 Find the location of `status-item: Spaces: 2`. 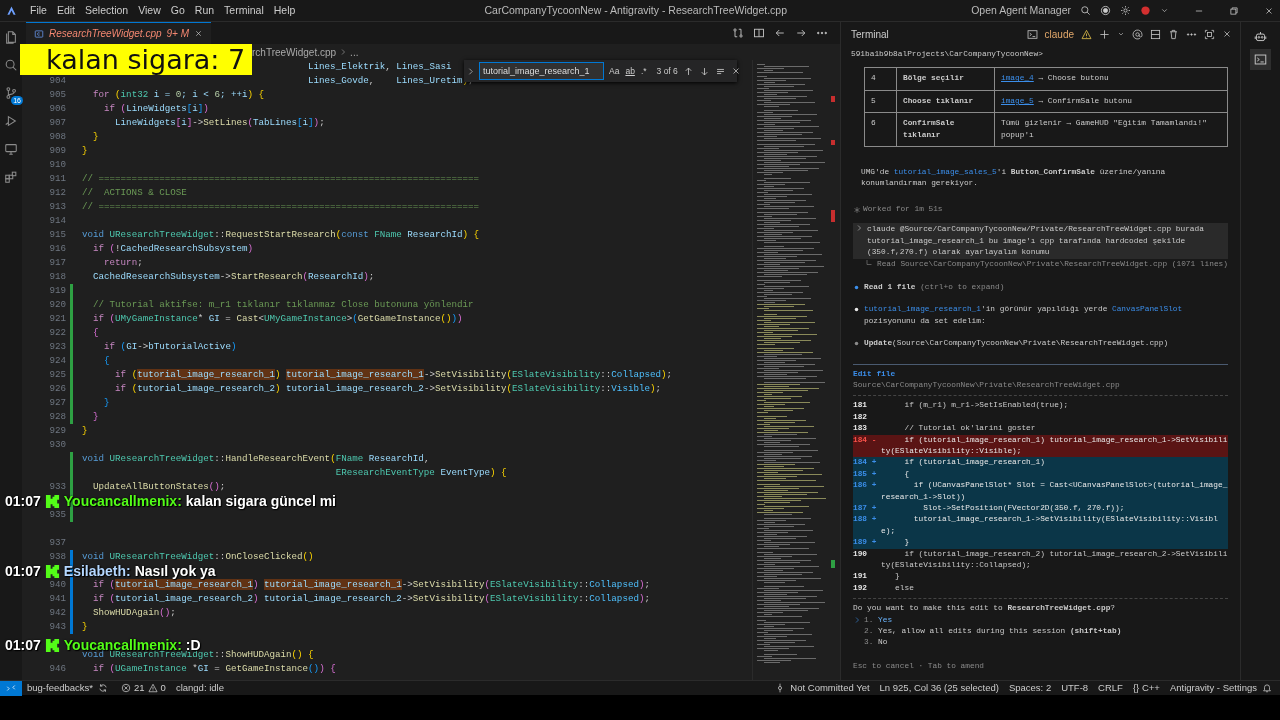

status-item: Spaces: 2 is located at coordinates (1030, 688).